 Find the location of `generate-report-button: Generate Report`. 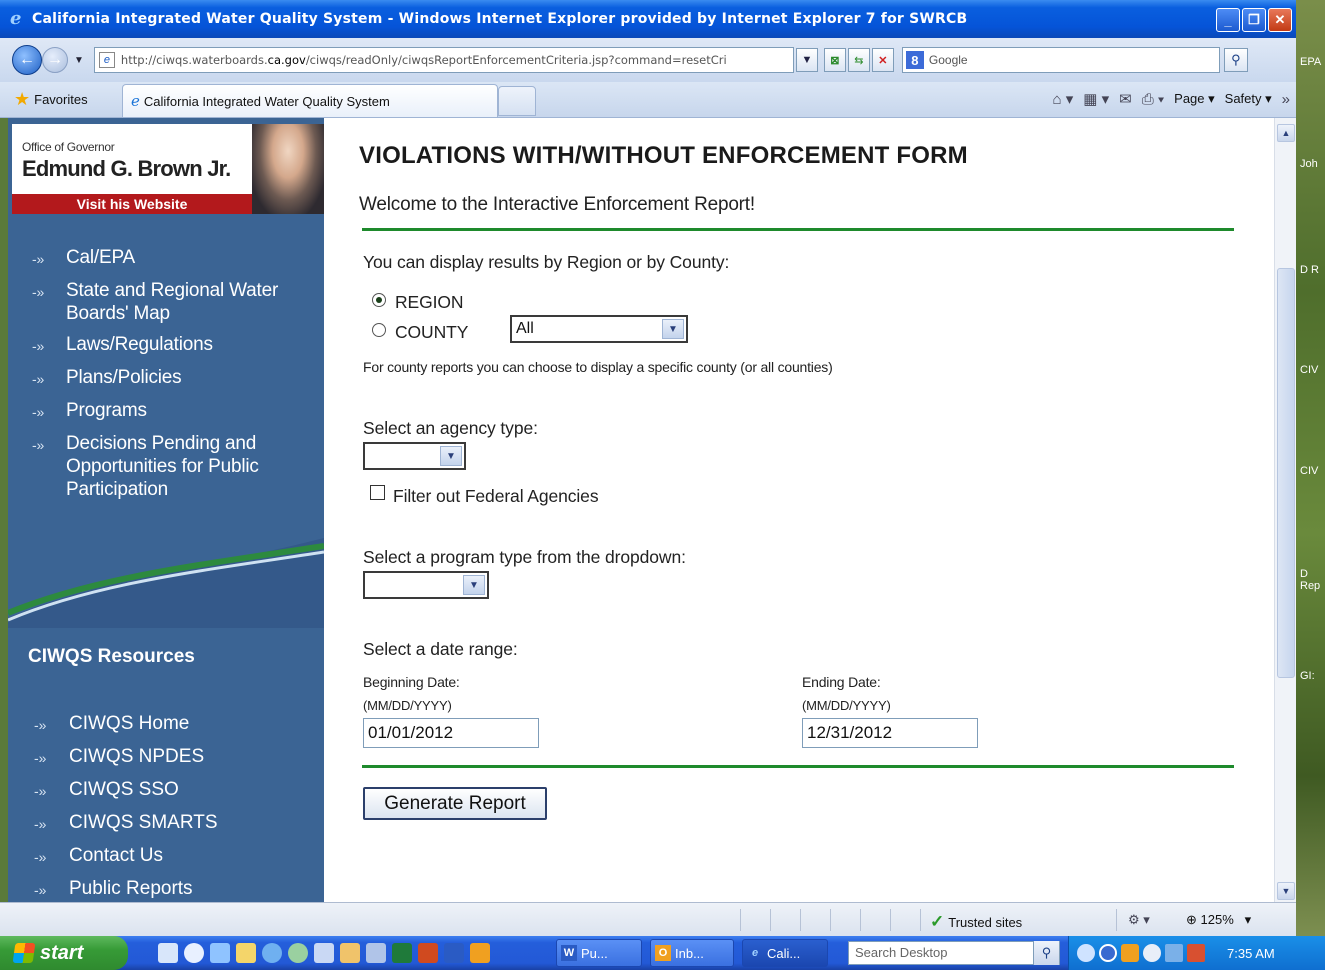

generate-report-button: Generate Report is located at coordinates (455, 803).